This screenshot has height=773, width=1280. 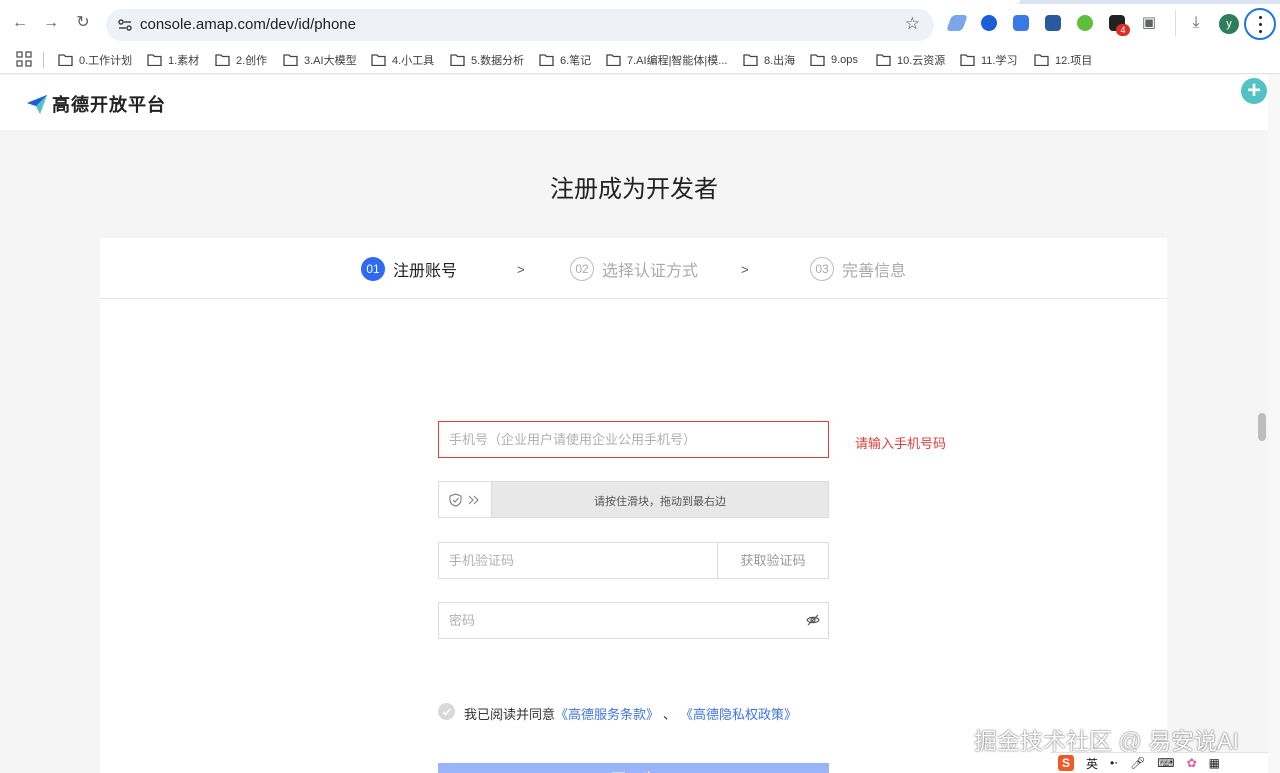 I want to click on bookmark-label: 2.创作, so click(x=252, y=61).